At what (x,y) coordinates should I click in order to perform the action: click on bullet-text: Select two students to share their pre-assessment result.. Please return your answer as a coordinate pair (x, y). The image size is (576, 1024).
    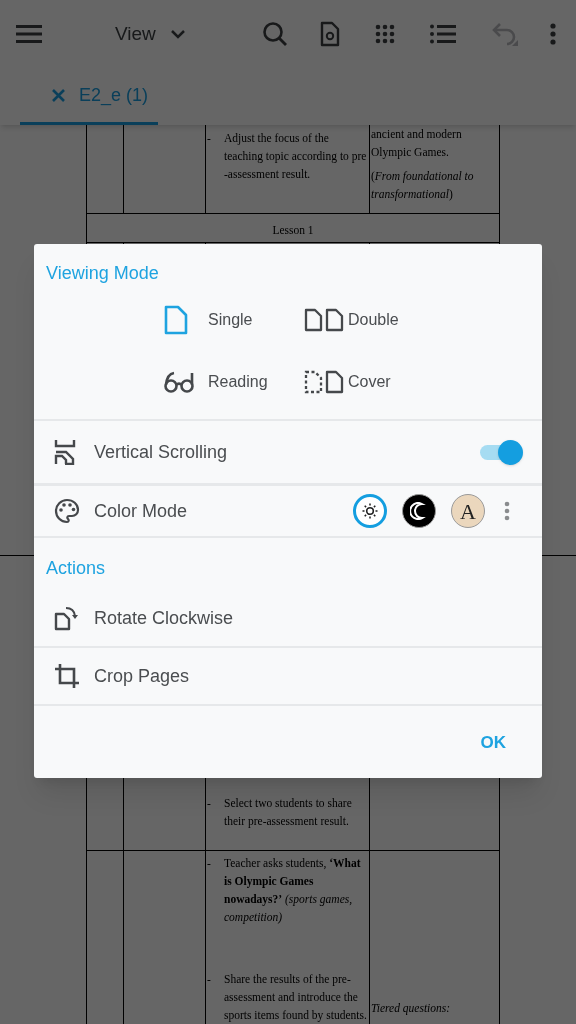
    Looking at the image, I should click on (288, 813).